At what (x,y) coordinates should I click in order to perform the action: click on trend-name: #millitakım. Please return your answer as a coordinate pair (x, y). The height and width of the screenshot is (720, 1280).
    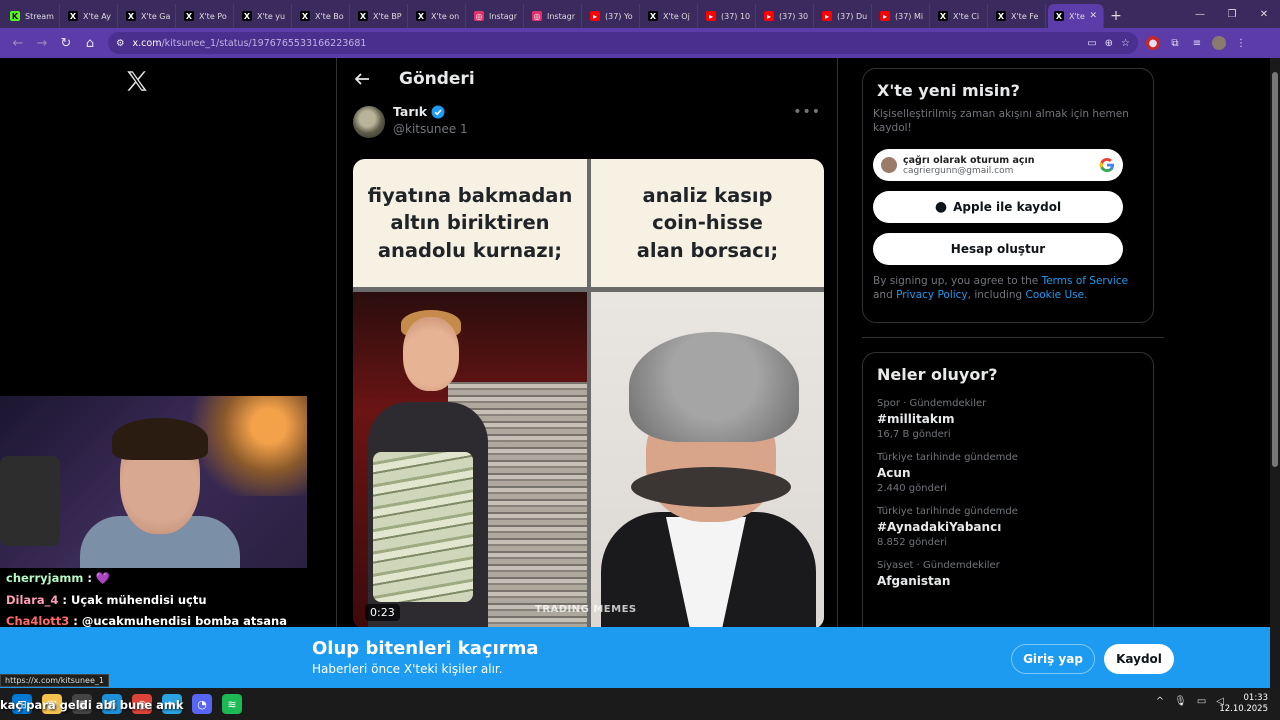
    Looking at the image, I should click on (916, 419).